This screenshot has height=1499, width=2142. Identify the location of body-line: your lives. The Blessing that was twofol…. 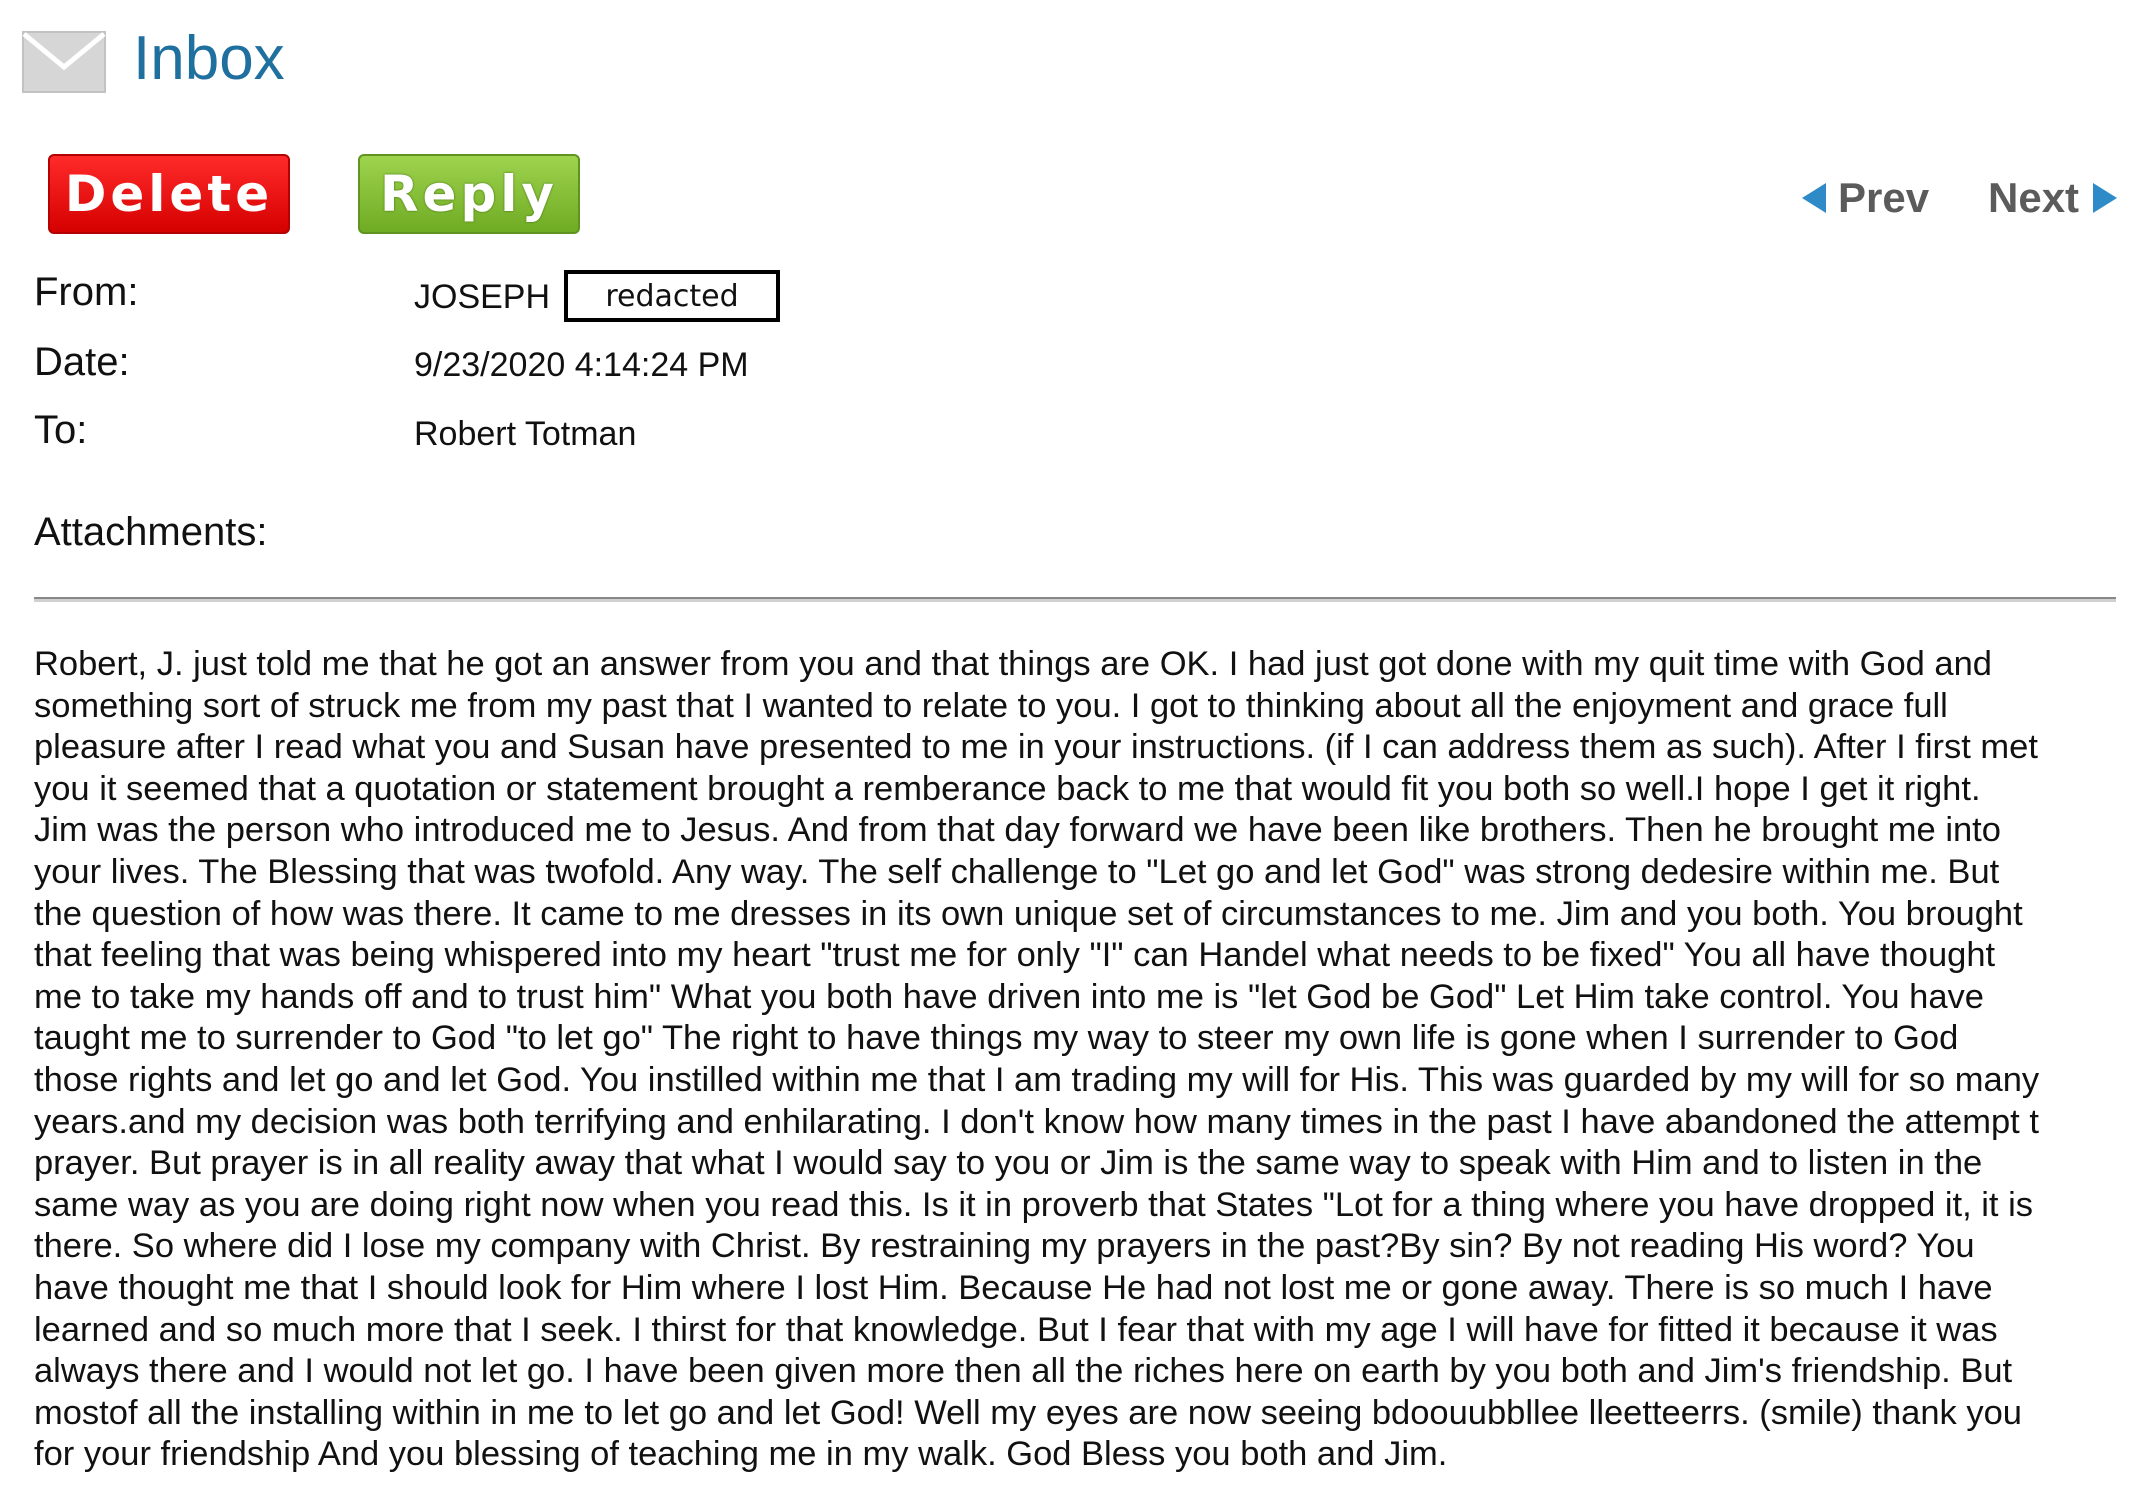
(1017, 871).